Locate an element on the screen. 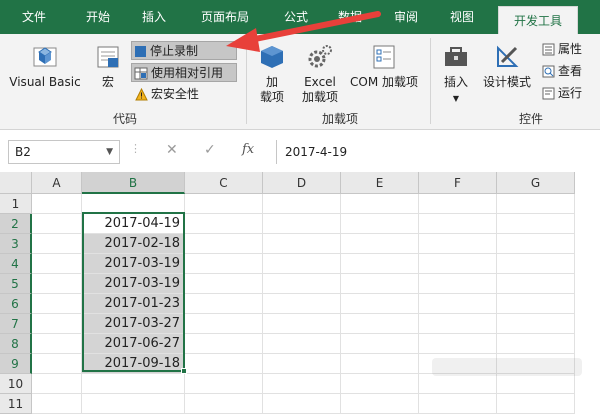  cell-e6 is located at coordinates (380, 304).